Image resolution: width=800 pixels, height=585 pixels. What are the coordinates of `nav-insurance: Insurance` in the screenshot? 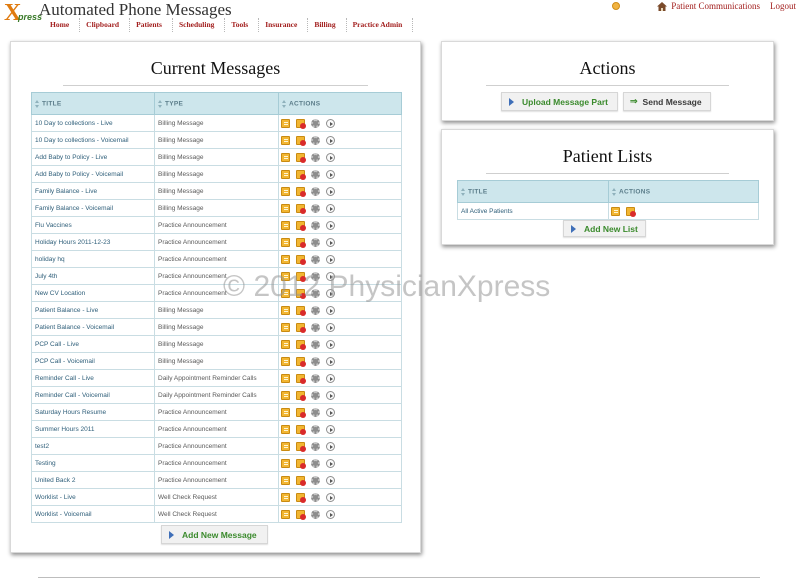 It's located at (284, 25).